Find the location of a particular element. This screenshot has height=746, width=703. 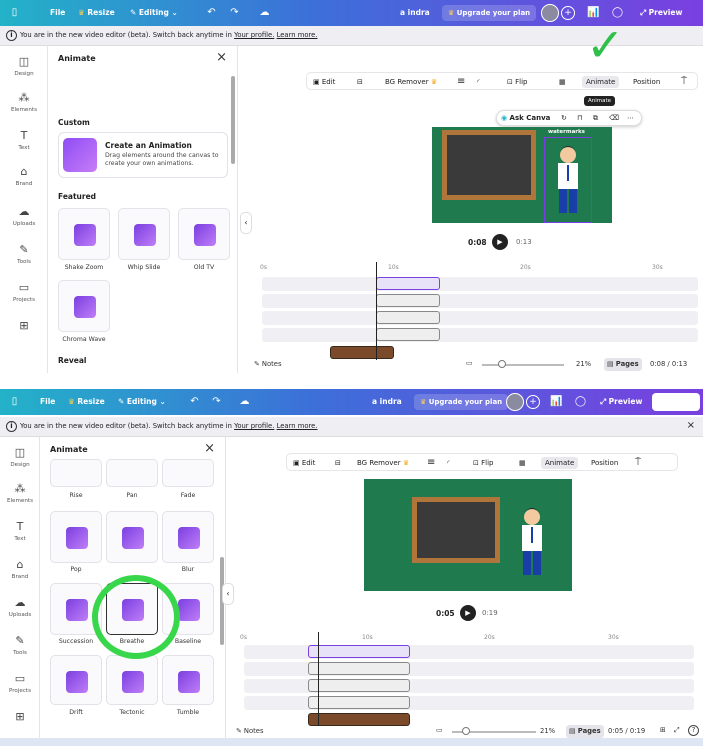

animation-tile-tectonic is located at coordinates (132, 680).